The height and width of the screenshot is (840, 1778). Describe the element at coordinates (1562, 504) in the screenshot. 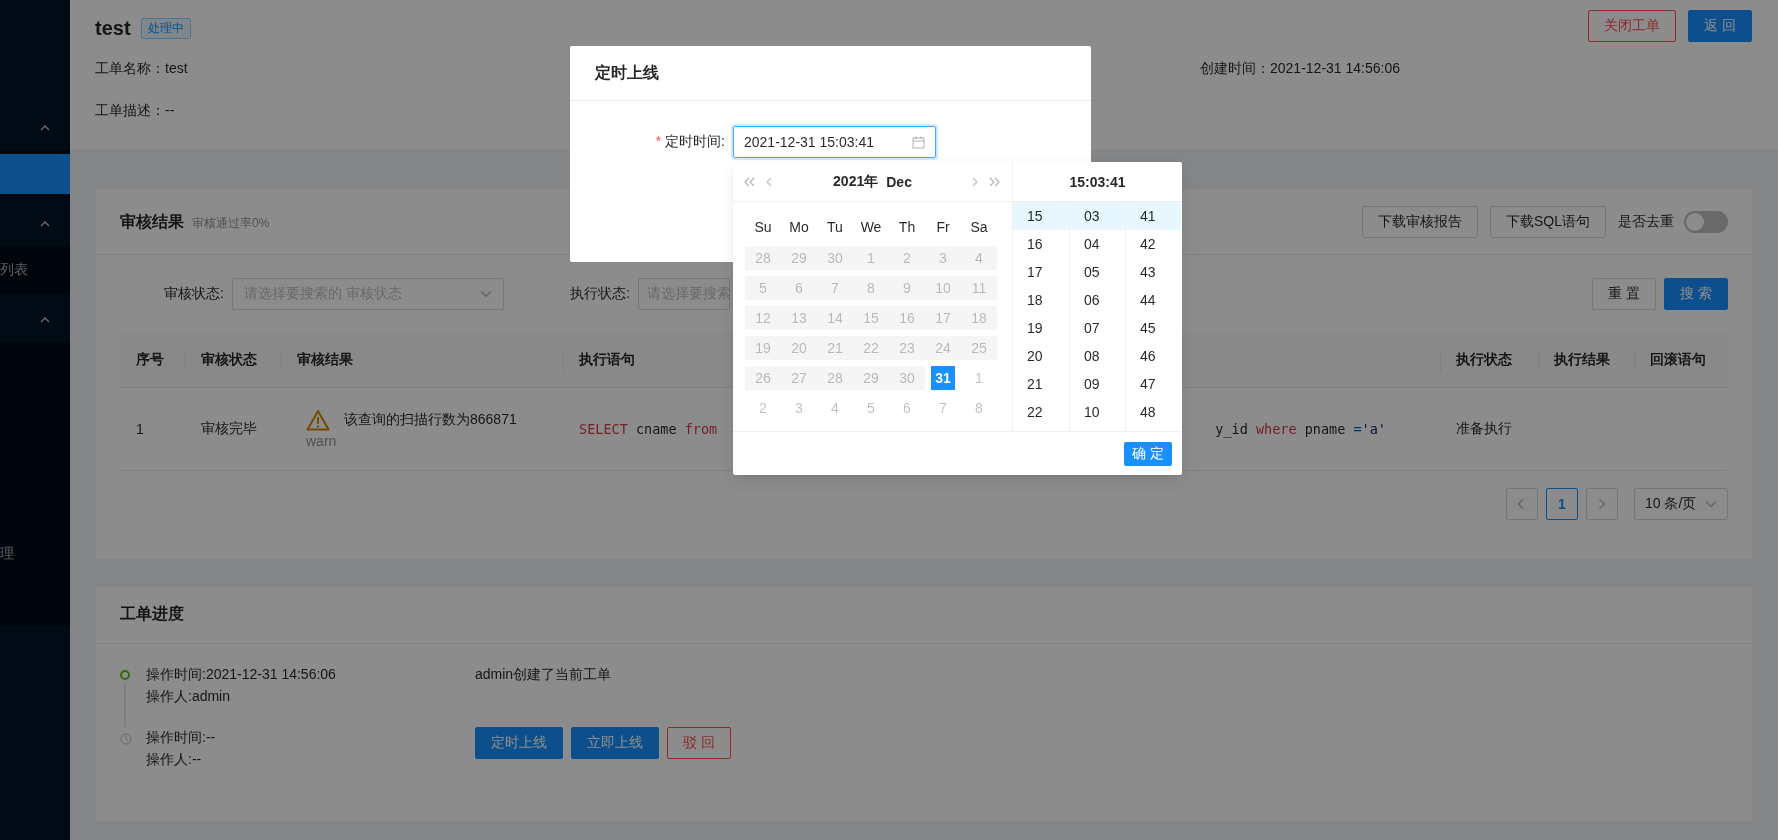

I see `page-button: 1` at that location.